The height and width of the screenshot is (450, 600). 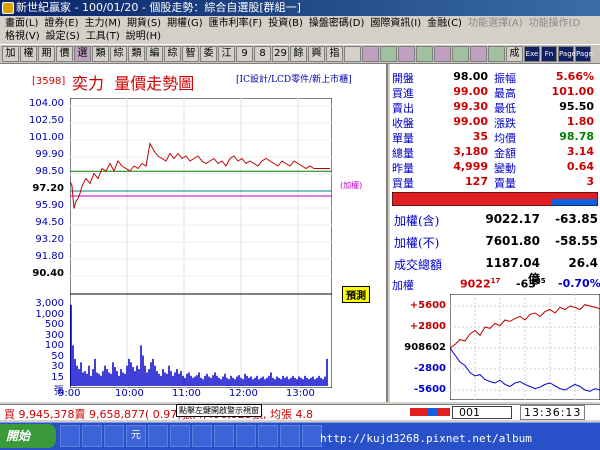 What do you see at coordinates (208, 54) in the screenshot?
I see `toolbar-button-11: 委` at bounding box center [208, 54].